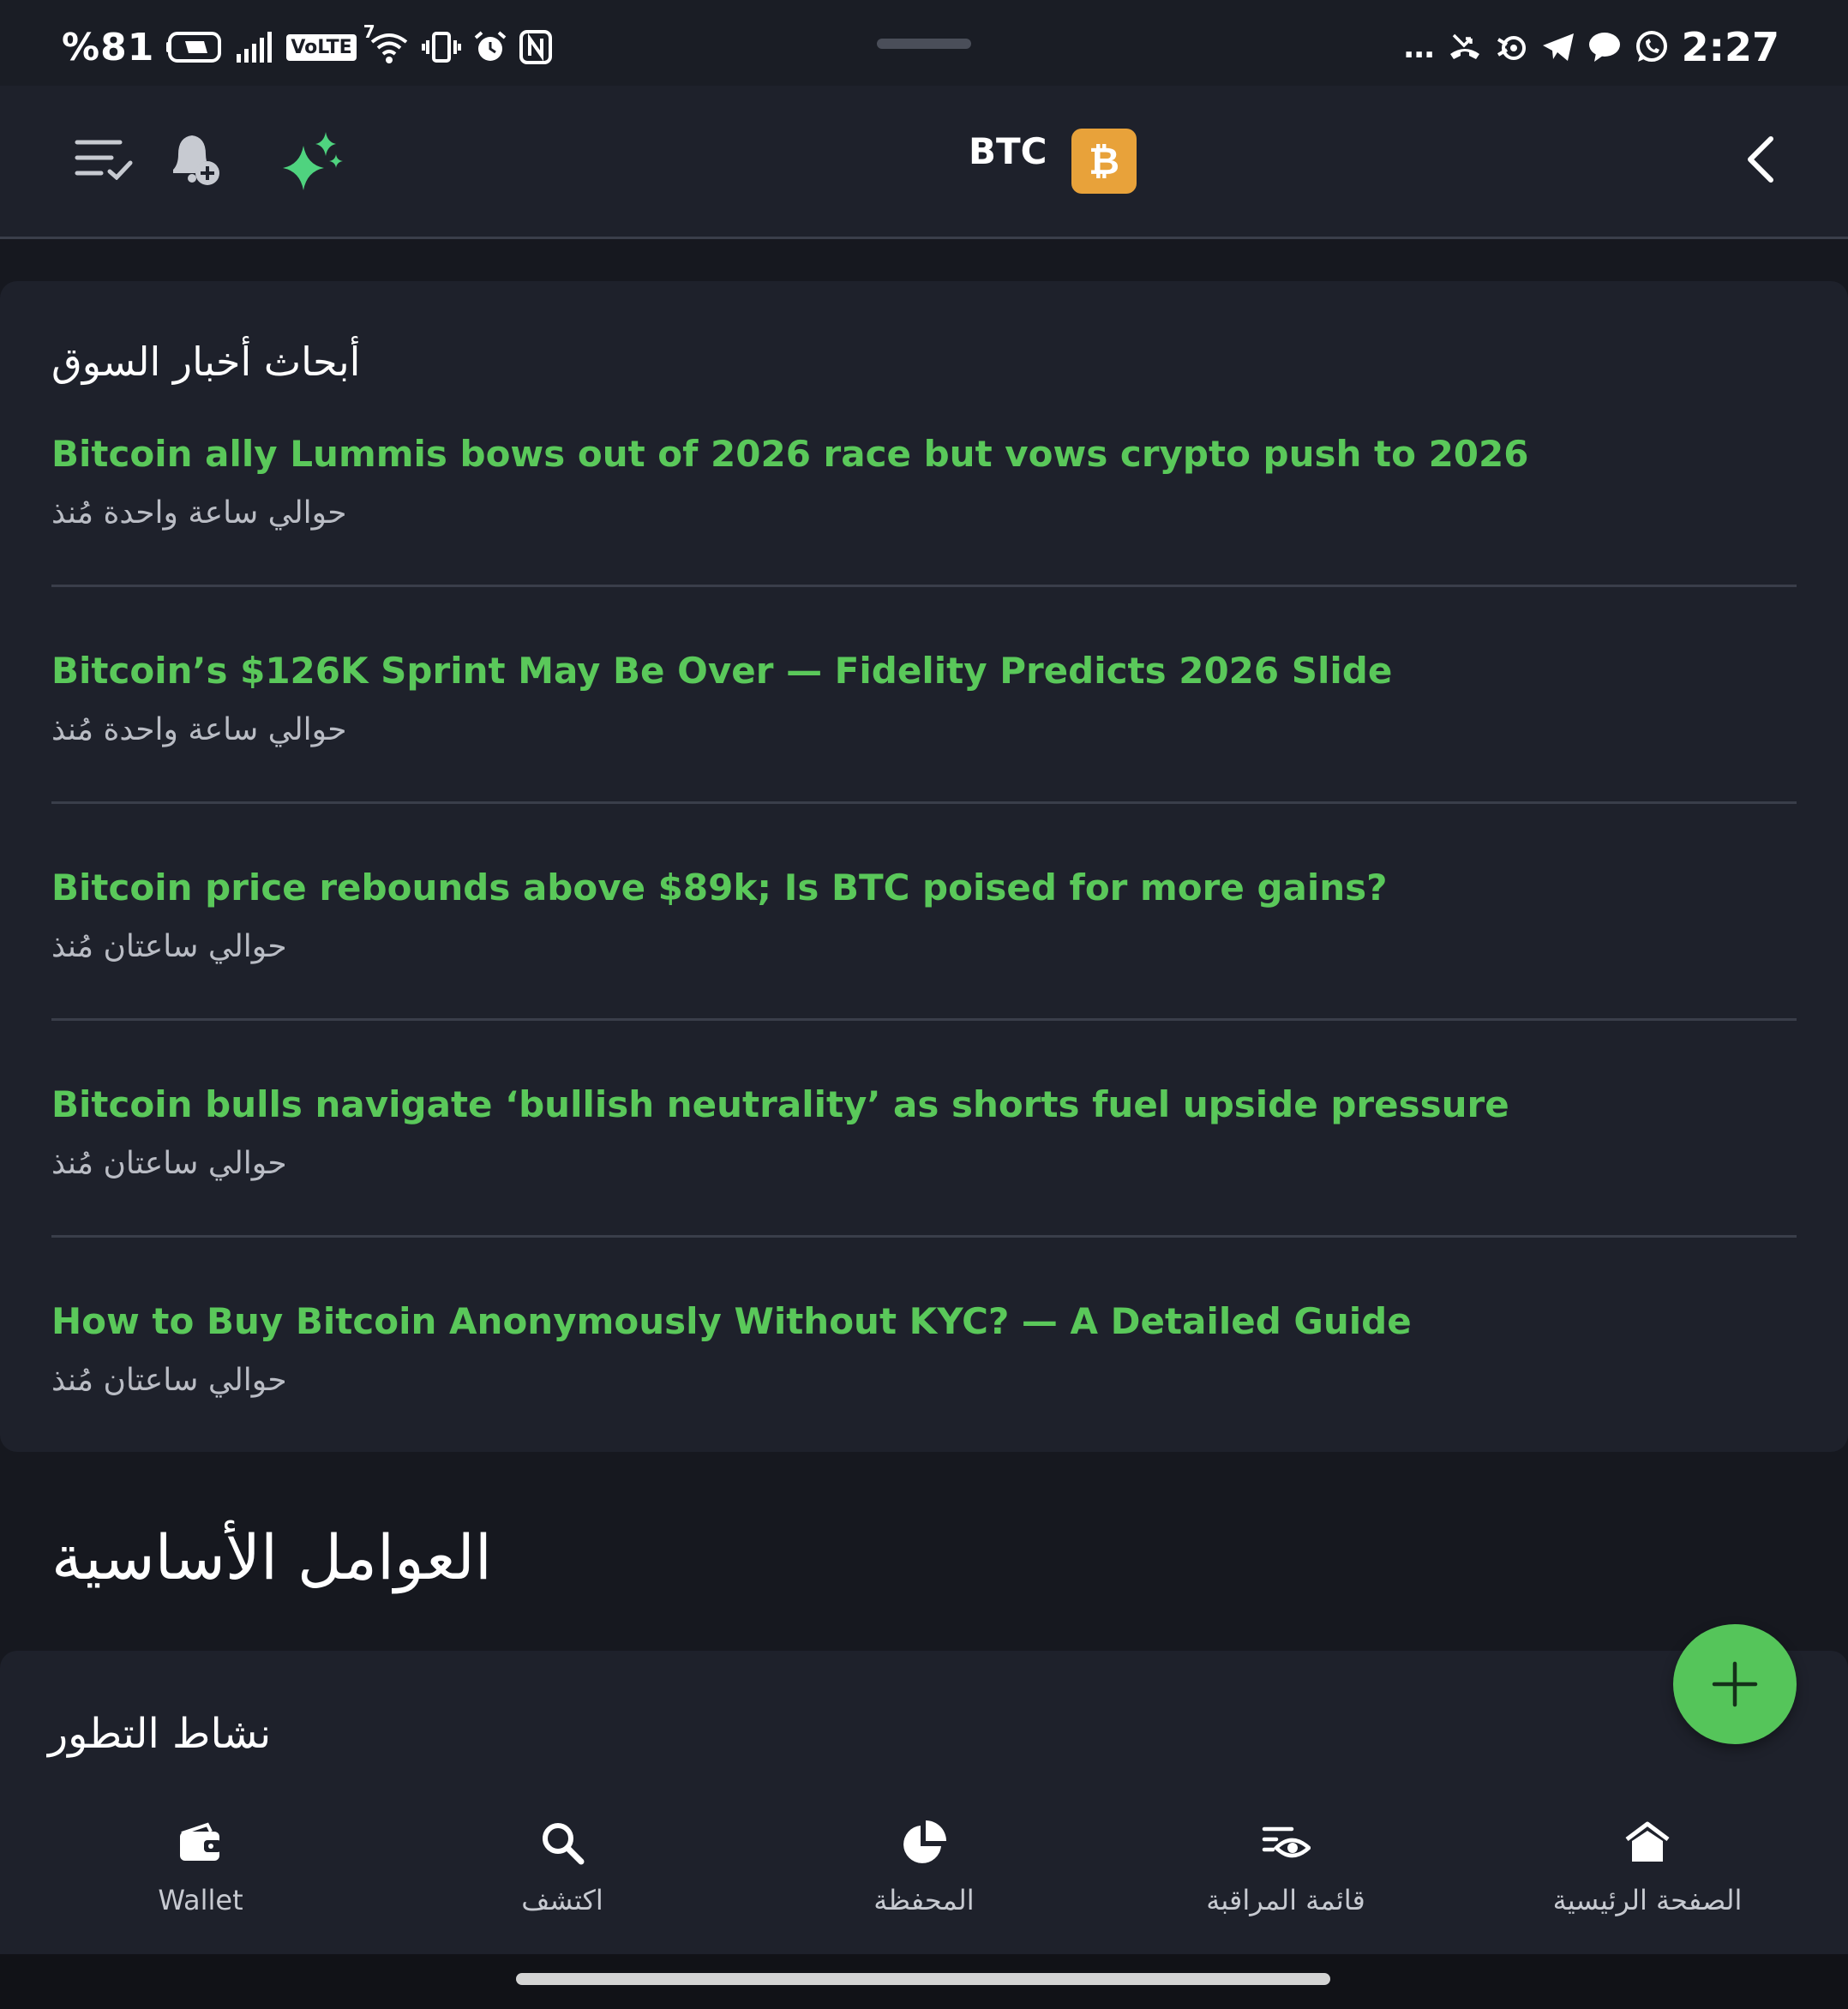 The height and width of the screenshot is (2009, 1848). Describe the element at coordinates (1465, 47) in the screenshot. I see `missed-call-icon` at that location.